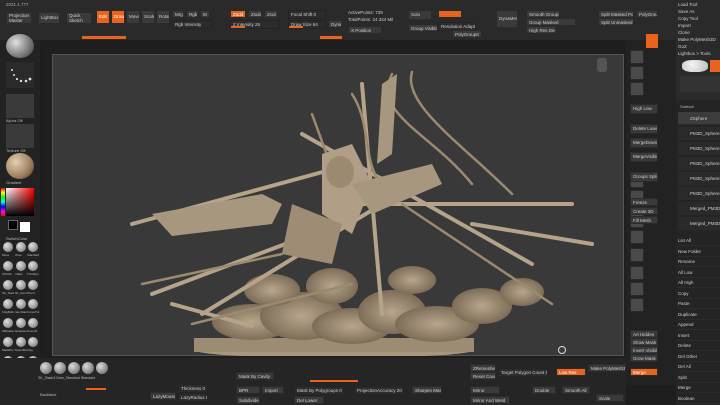 Image resolution: width=720 pixels, height=405 pixels. Describe the element at coordinates (192, 14) in the screenshot. I see `rgb-button: Rgb` at that location.